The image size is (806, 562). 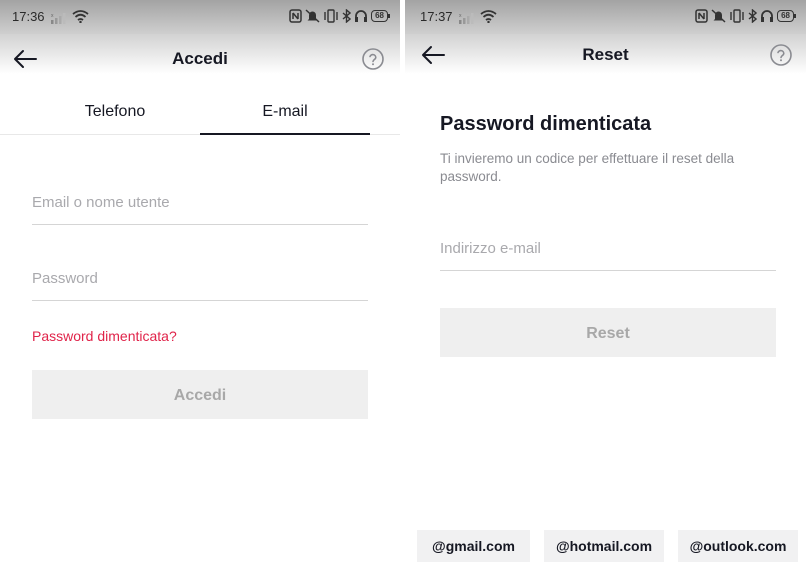 I want to click on page-title: Accedi, so click(x=200, y=58).